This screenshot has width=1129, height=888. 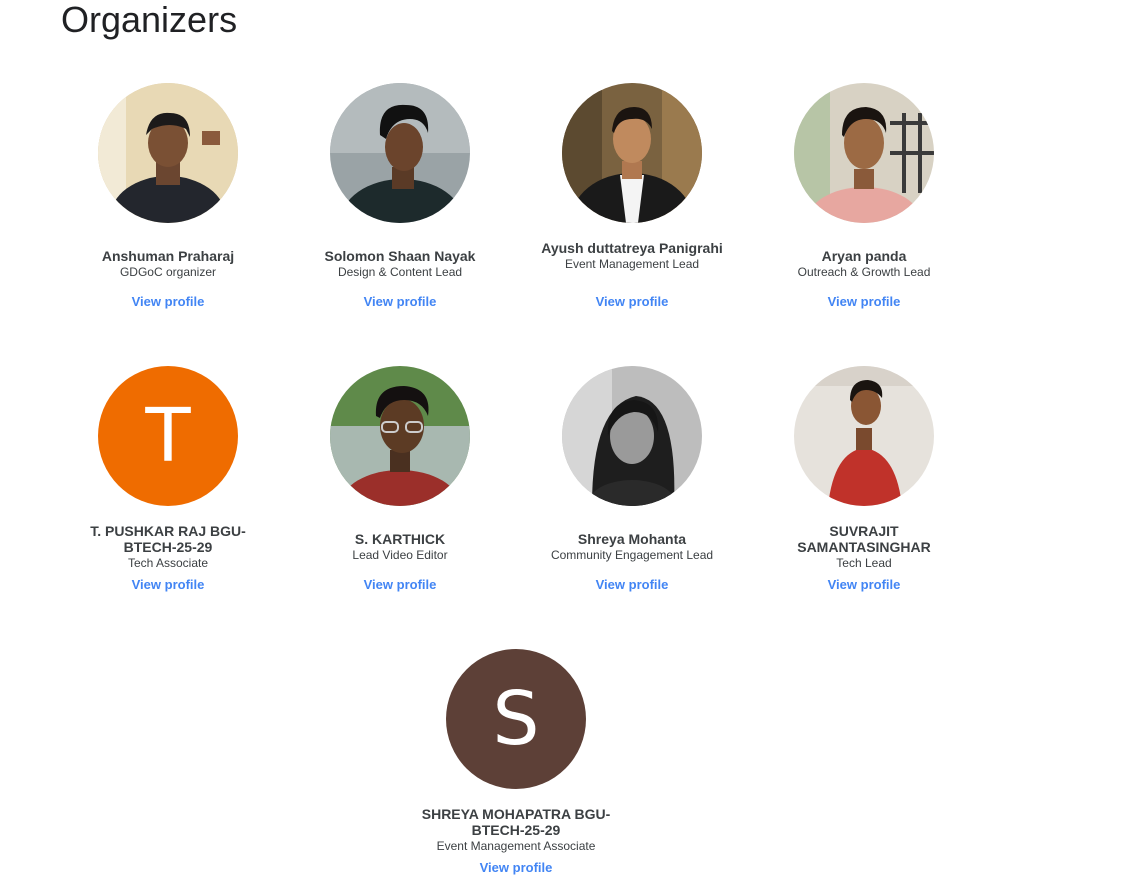 I want to click on page-title: Organizers, so click(x=149, y=20).